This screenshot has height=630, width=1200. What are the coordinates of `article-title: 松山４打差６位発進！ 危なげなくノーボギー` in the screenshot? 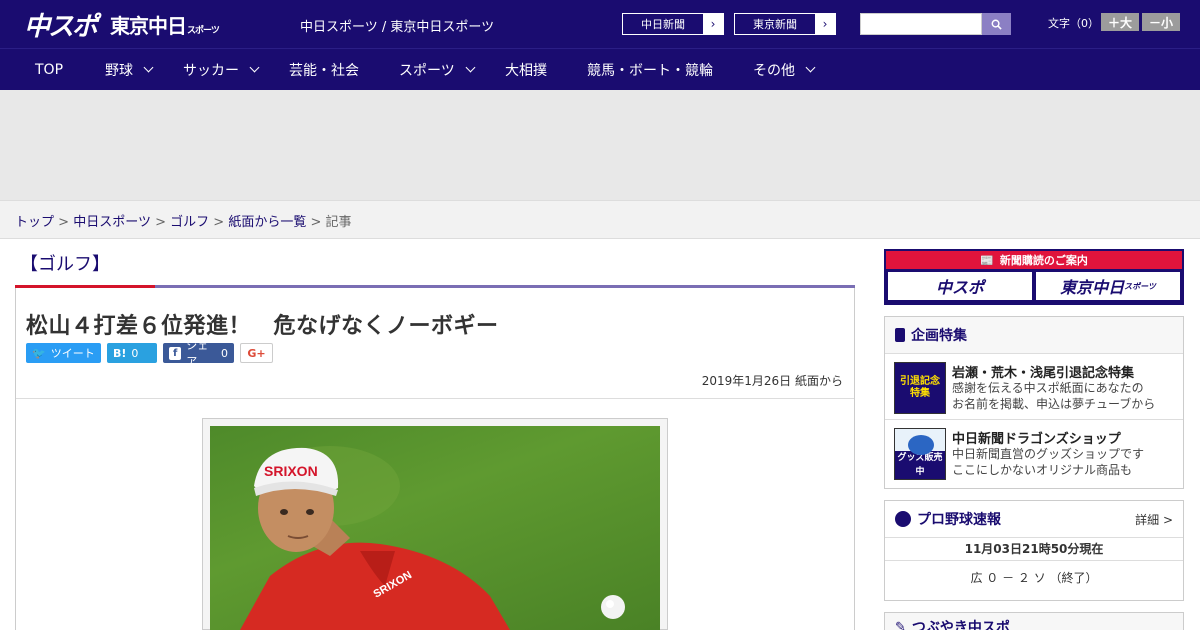 It's located at (262, 326).